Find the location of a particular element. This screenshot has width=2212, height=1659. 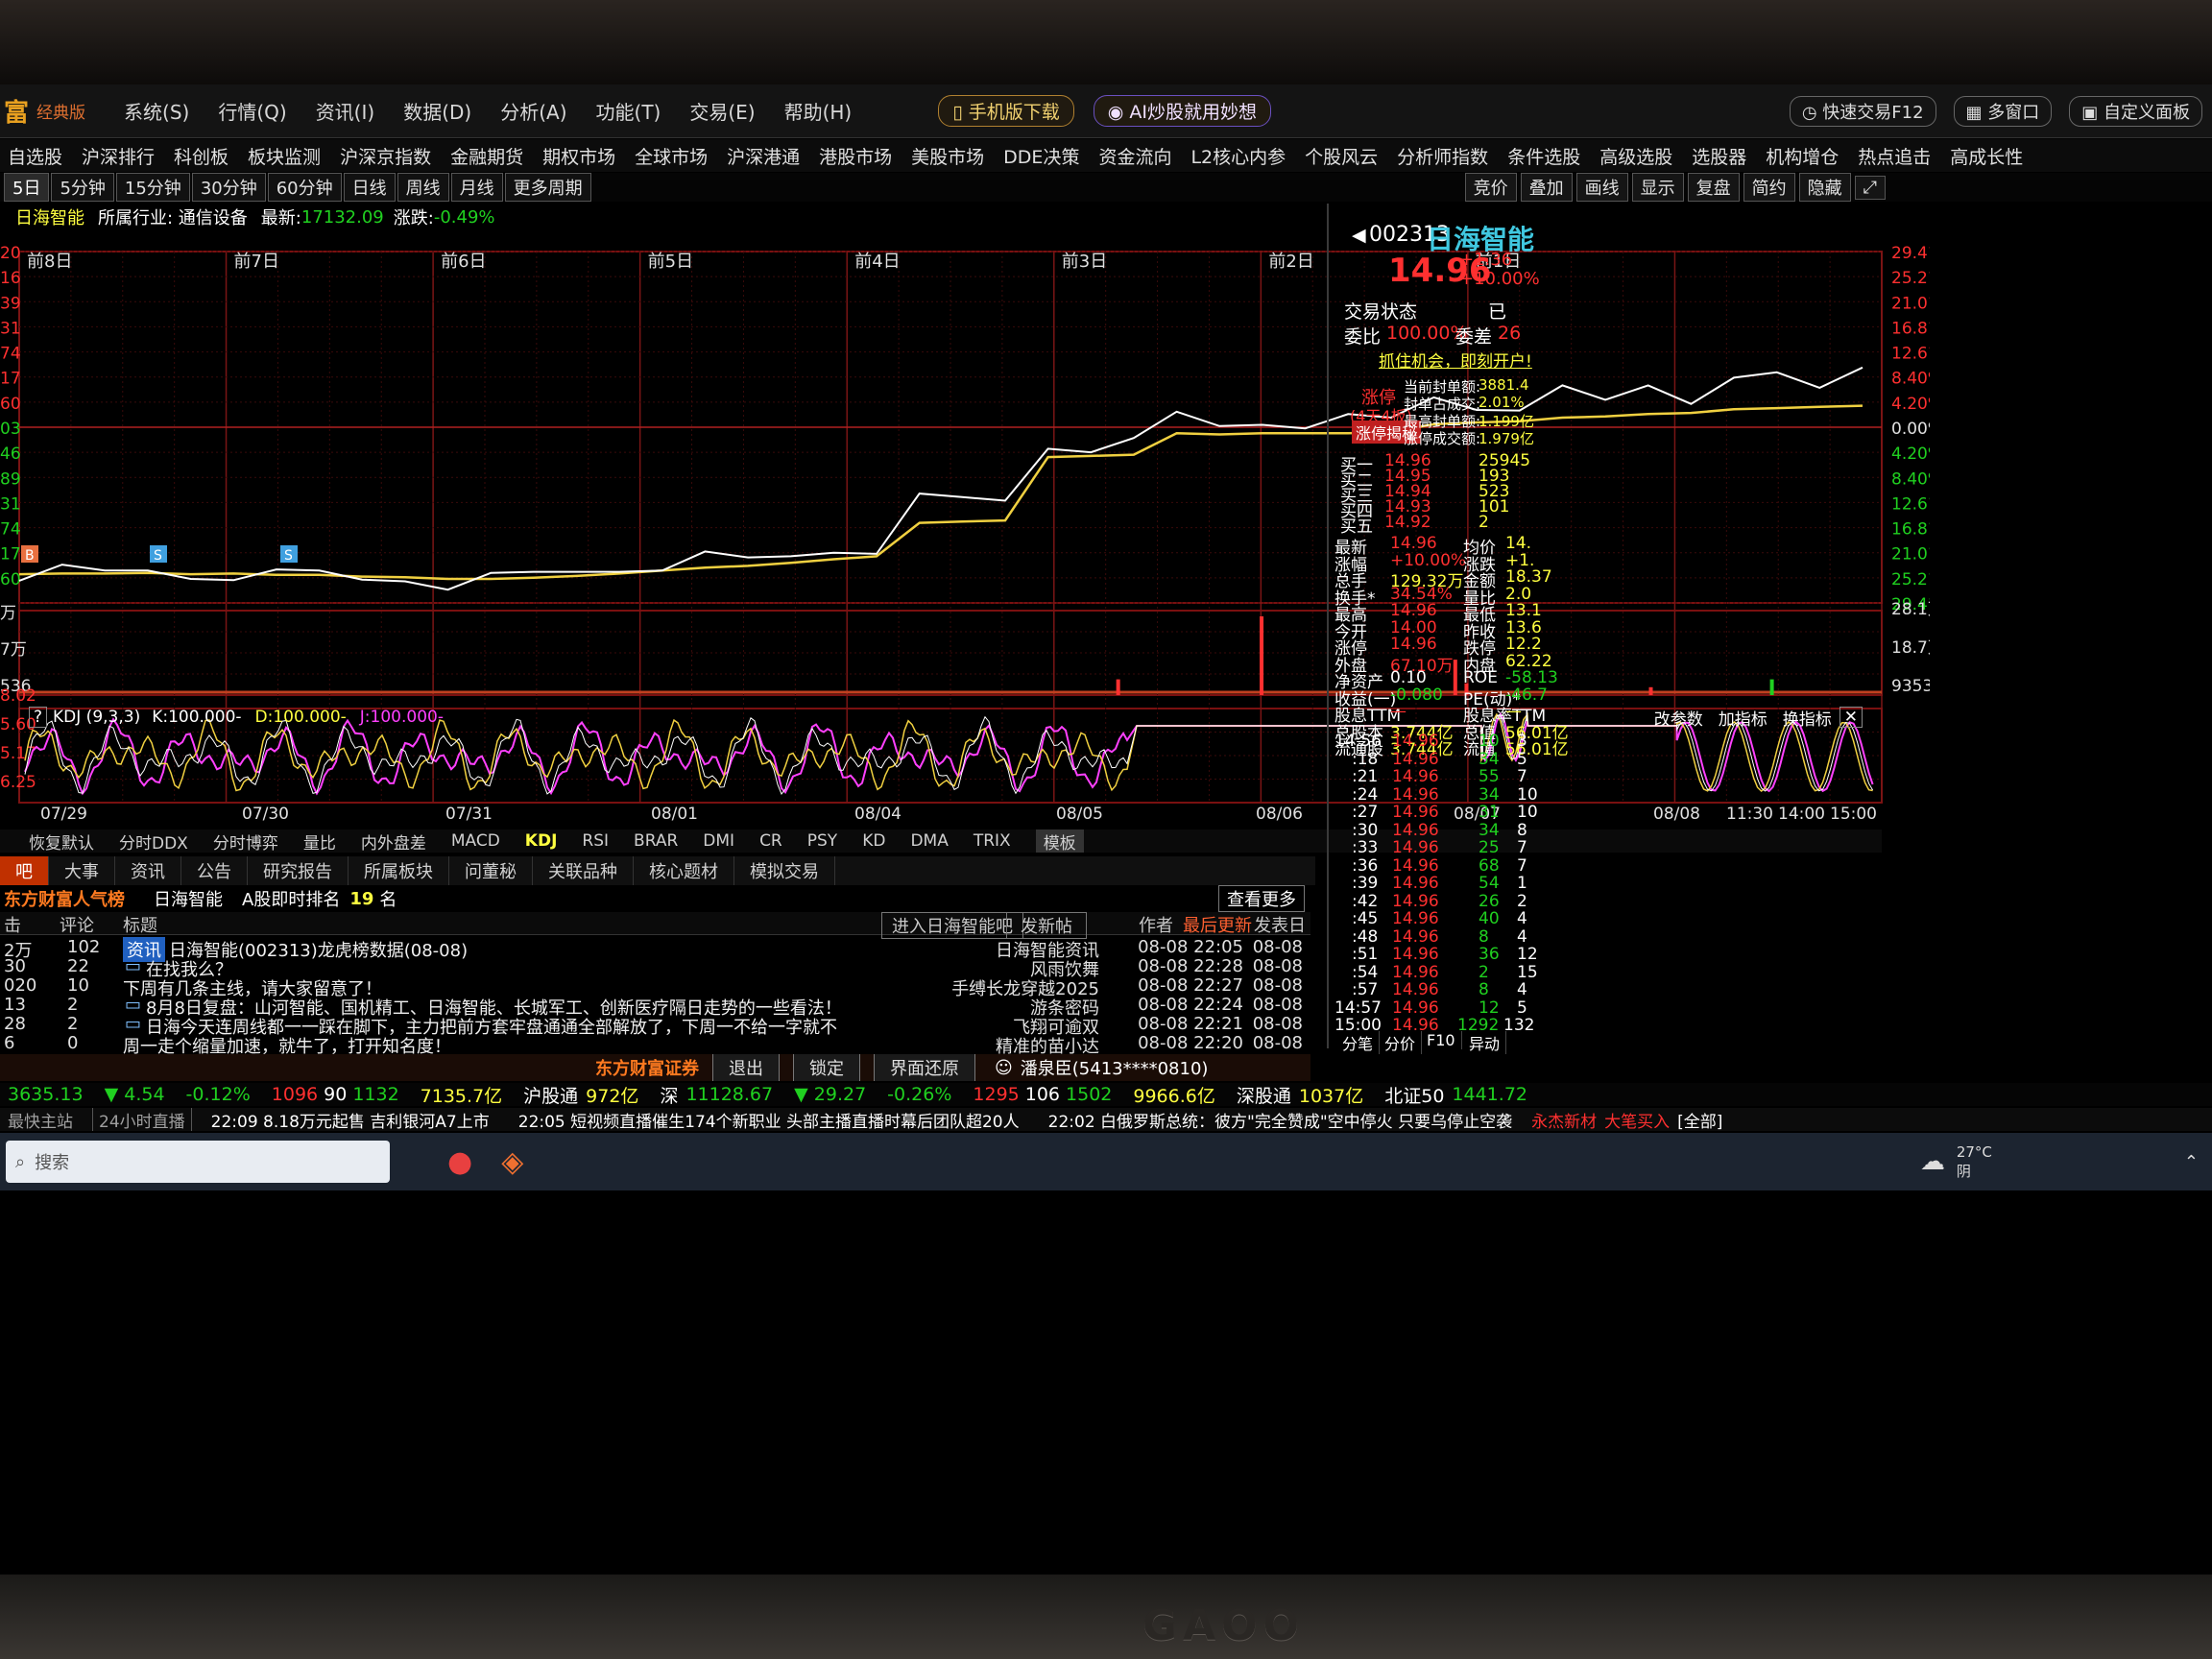

view-more-button: 查看更多 is located at coordinates (1261, 898).